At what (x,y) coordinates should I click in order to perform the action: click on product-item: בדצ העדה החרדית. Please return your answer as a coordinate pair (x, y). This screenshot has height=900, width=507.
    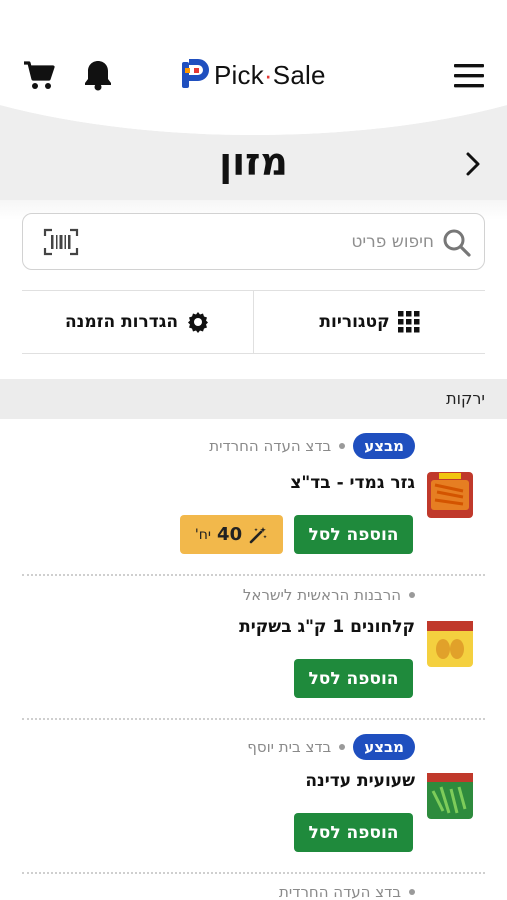
    Looking at the image, I should click on (253, 890).